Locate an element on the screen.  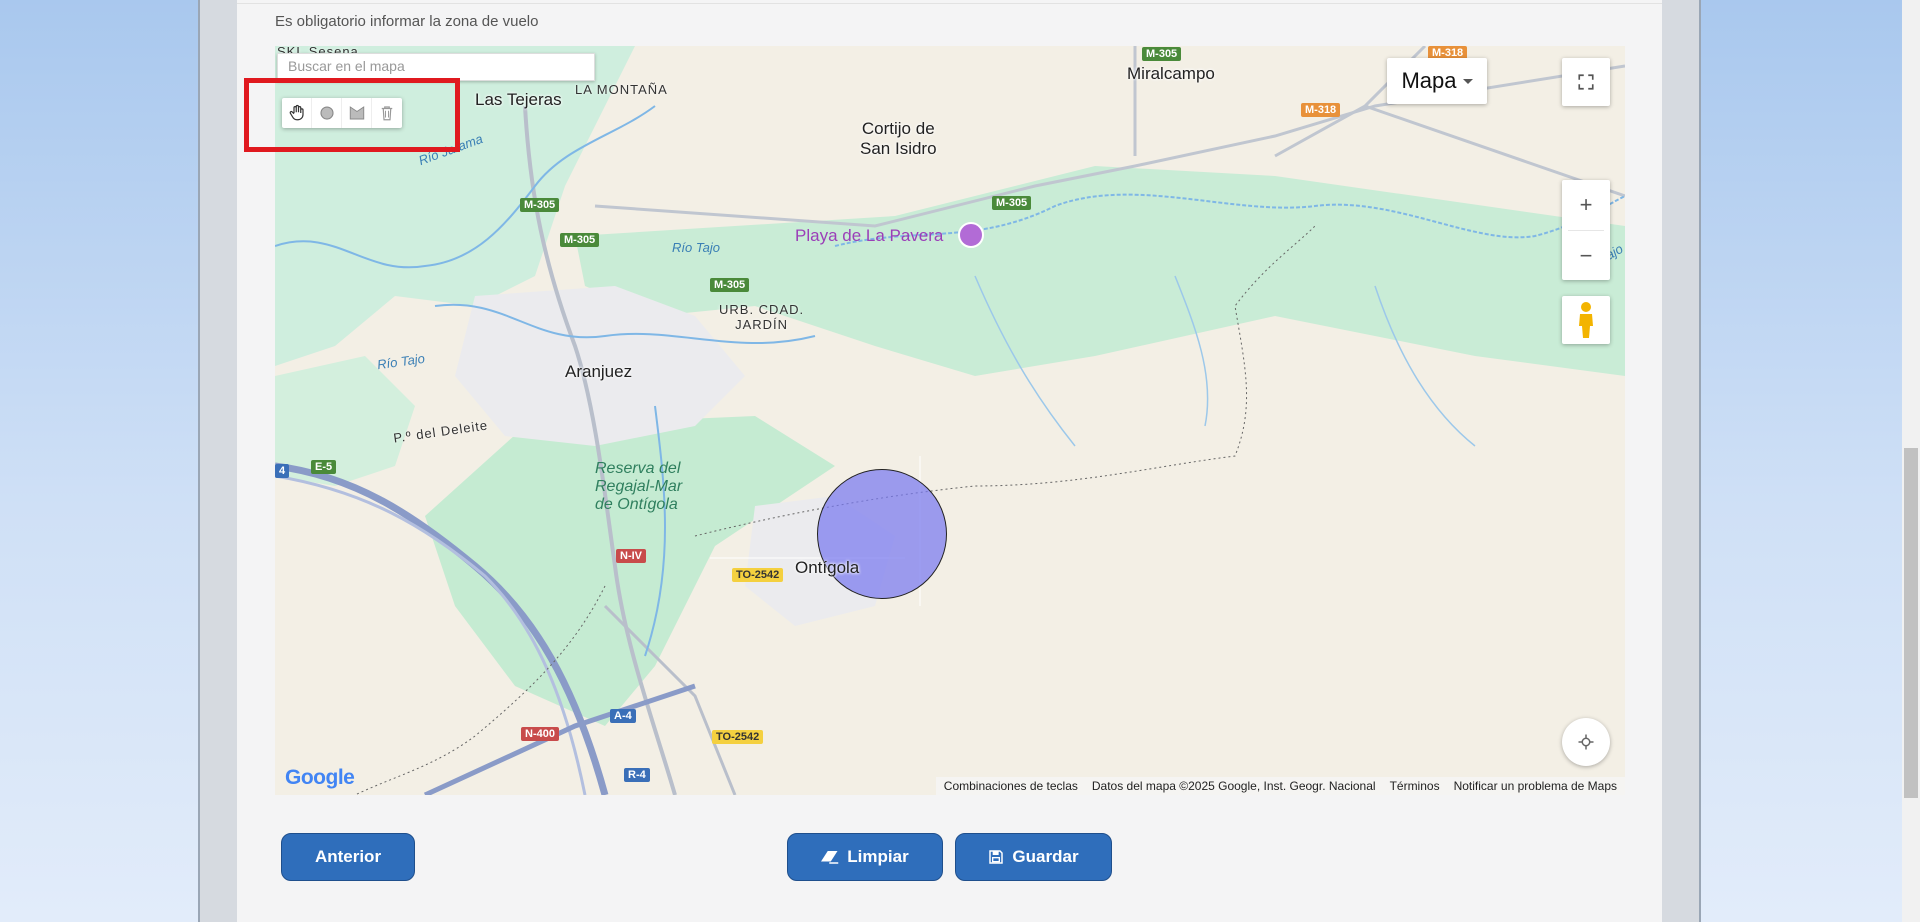
eraser-icon is located at coordinates (830, 857).